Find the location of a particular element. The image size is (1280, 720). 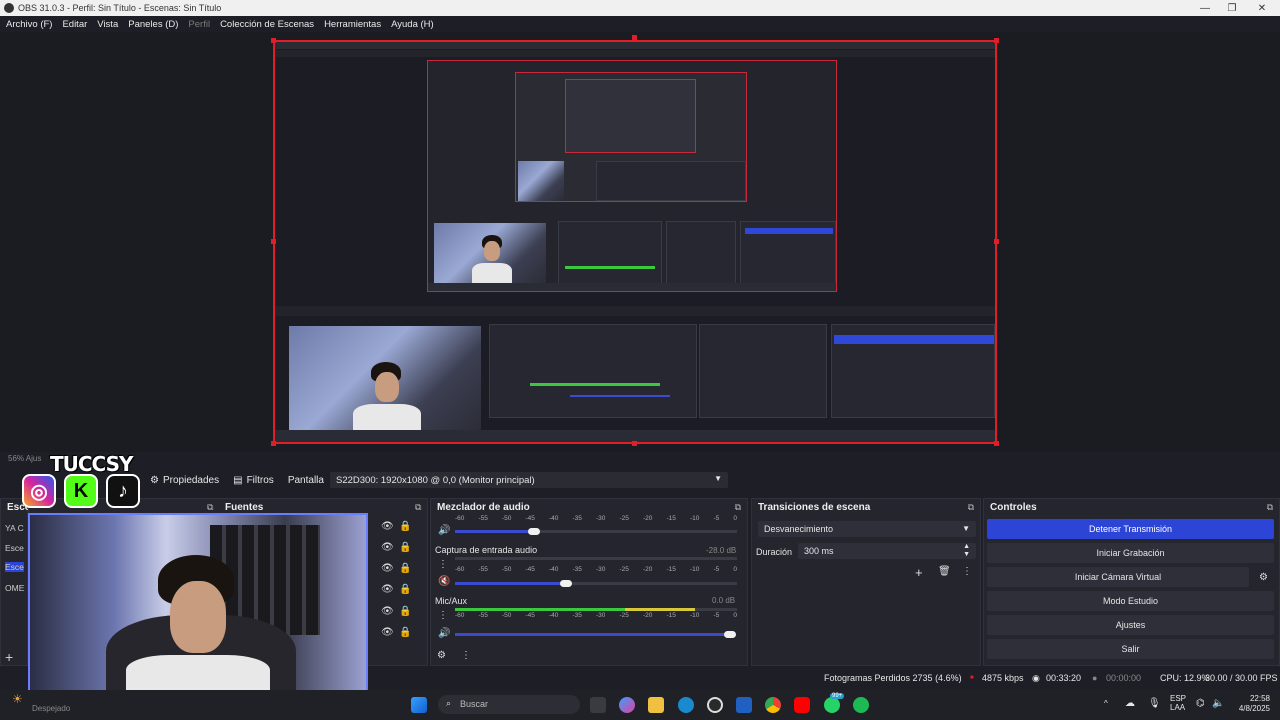

add-icon: + is located at coordinates (919, 572).